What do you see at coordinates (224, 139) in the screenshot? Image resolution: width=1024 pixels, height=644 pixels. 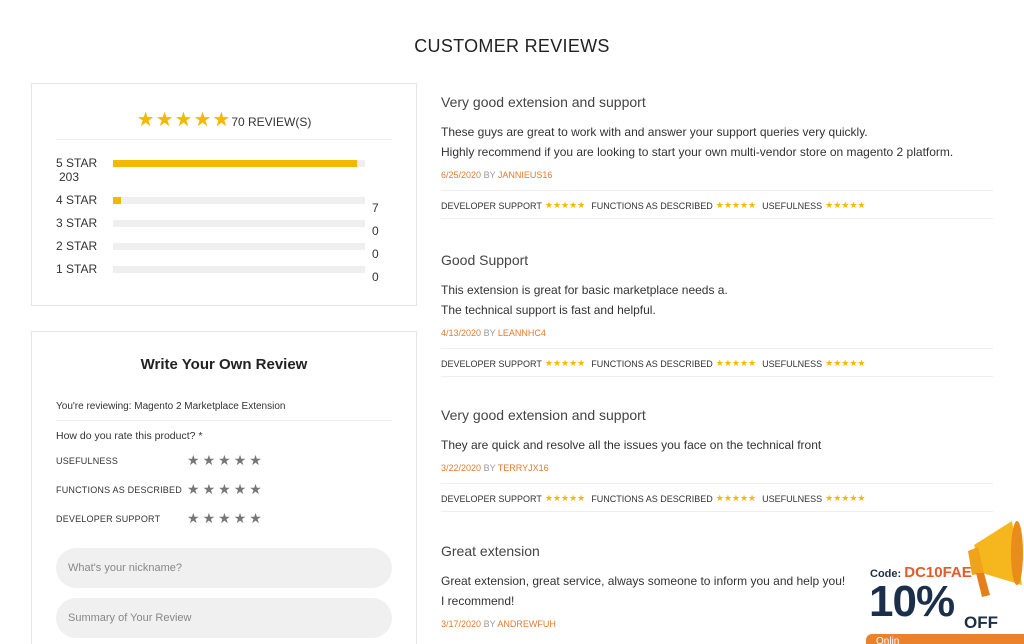 I see `divider` at bounding box center [224, 139].